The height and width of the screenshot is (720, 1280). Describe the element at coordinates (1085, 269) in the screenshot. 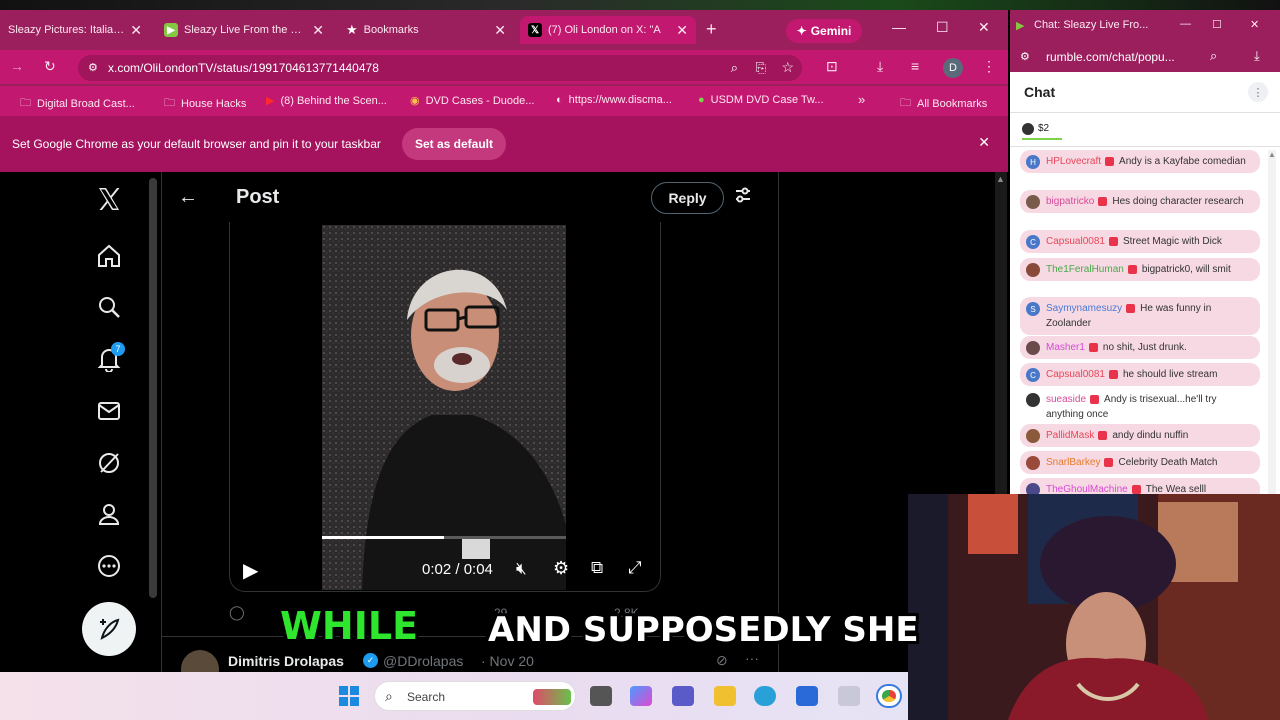

I see `chat-username: The1FeralHuman` at that location.